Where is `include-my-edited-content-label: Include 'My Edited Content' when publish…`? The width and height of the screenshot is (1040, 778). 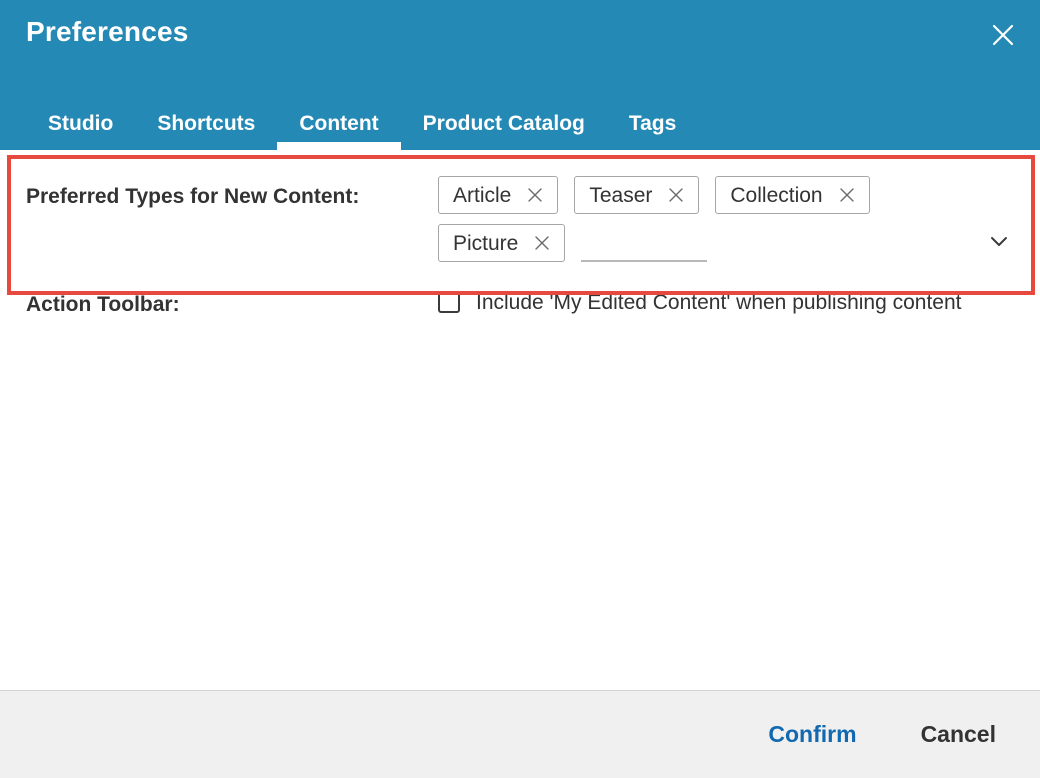
include-my-edited-content-label: Include 'My Edited Content' when publish… is located at coordinates (719, 302).